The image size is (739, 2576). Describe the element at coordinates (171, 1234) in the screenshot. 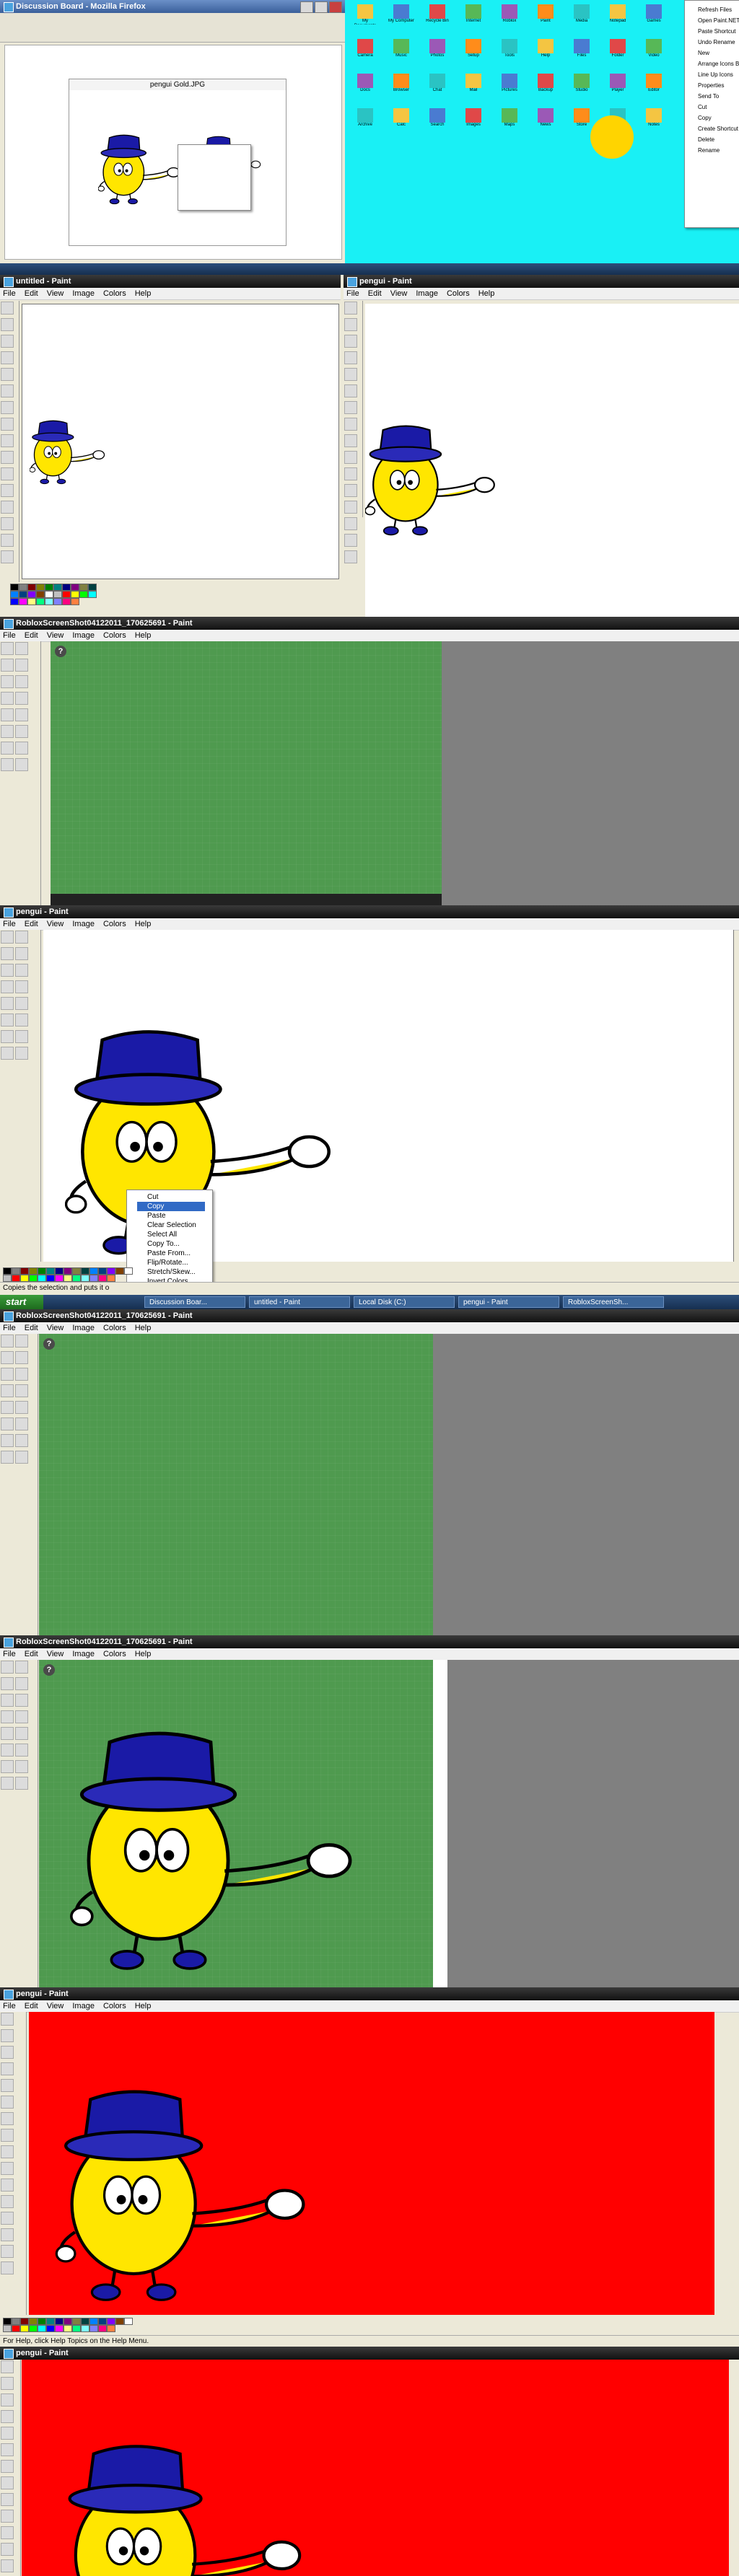

I see `context-menu-item-select-all: Select All` at that location.